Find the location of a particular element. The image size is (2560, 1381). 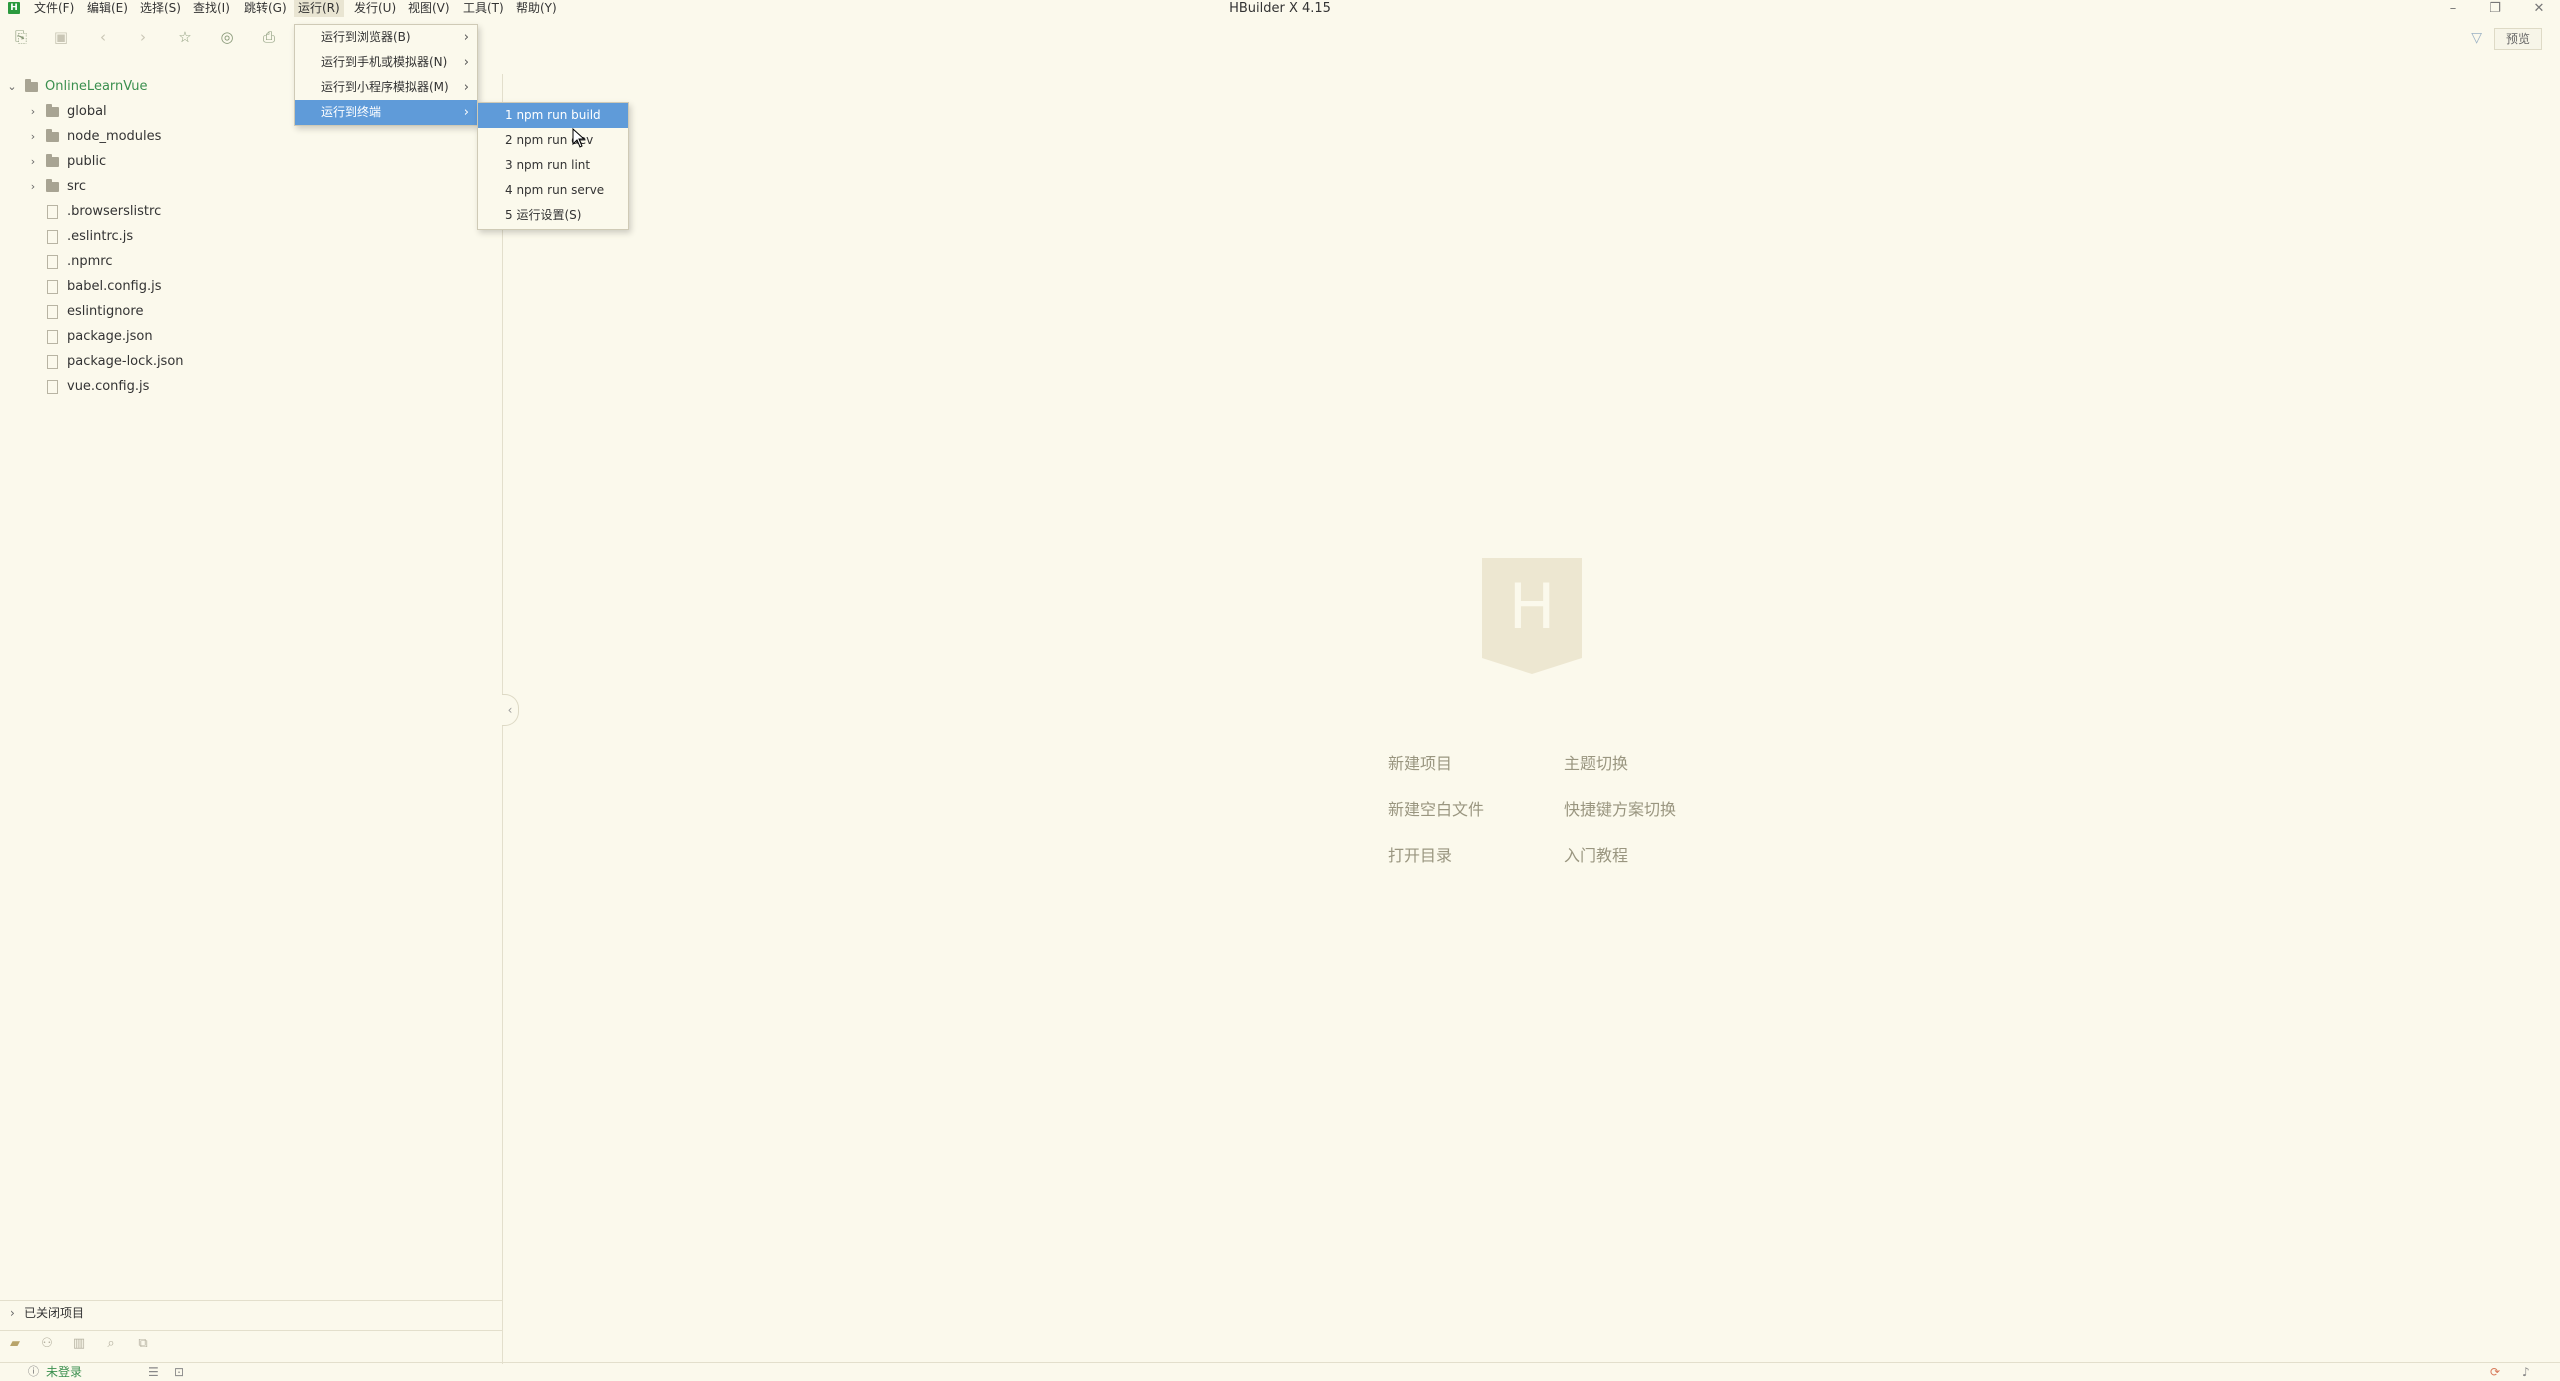

project-folder-icon is located at coordinates (31, 85).